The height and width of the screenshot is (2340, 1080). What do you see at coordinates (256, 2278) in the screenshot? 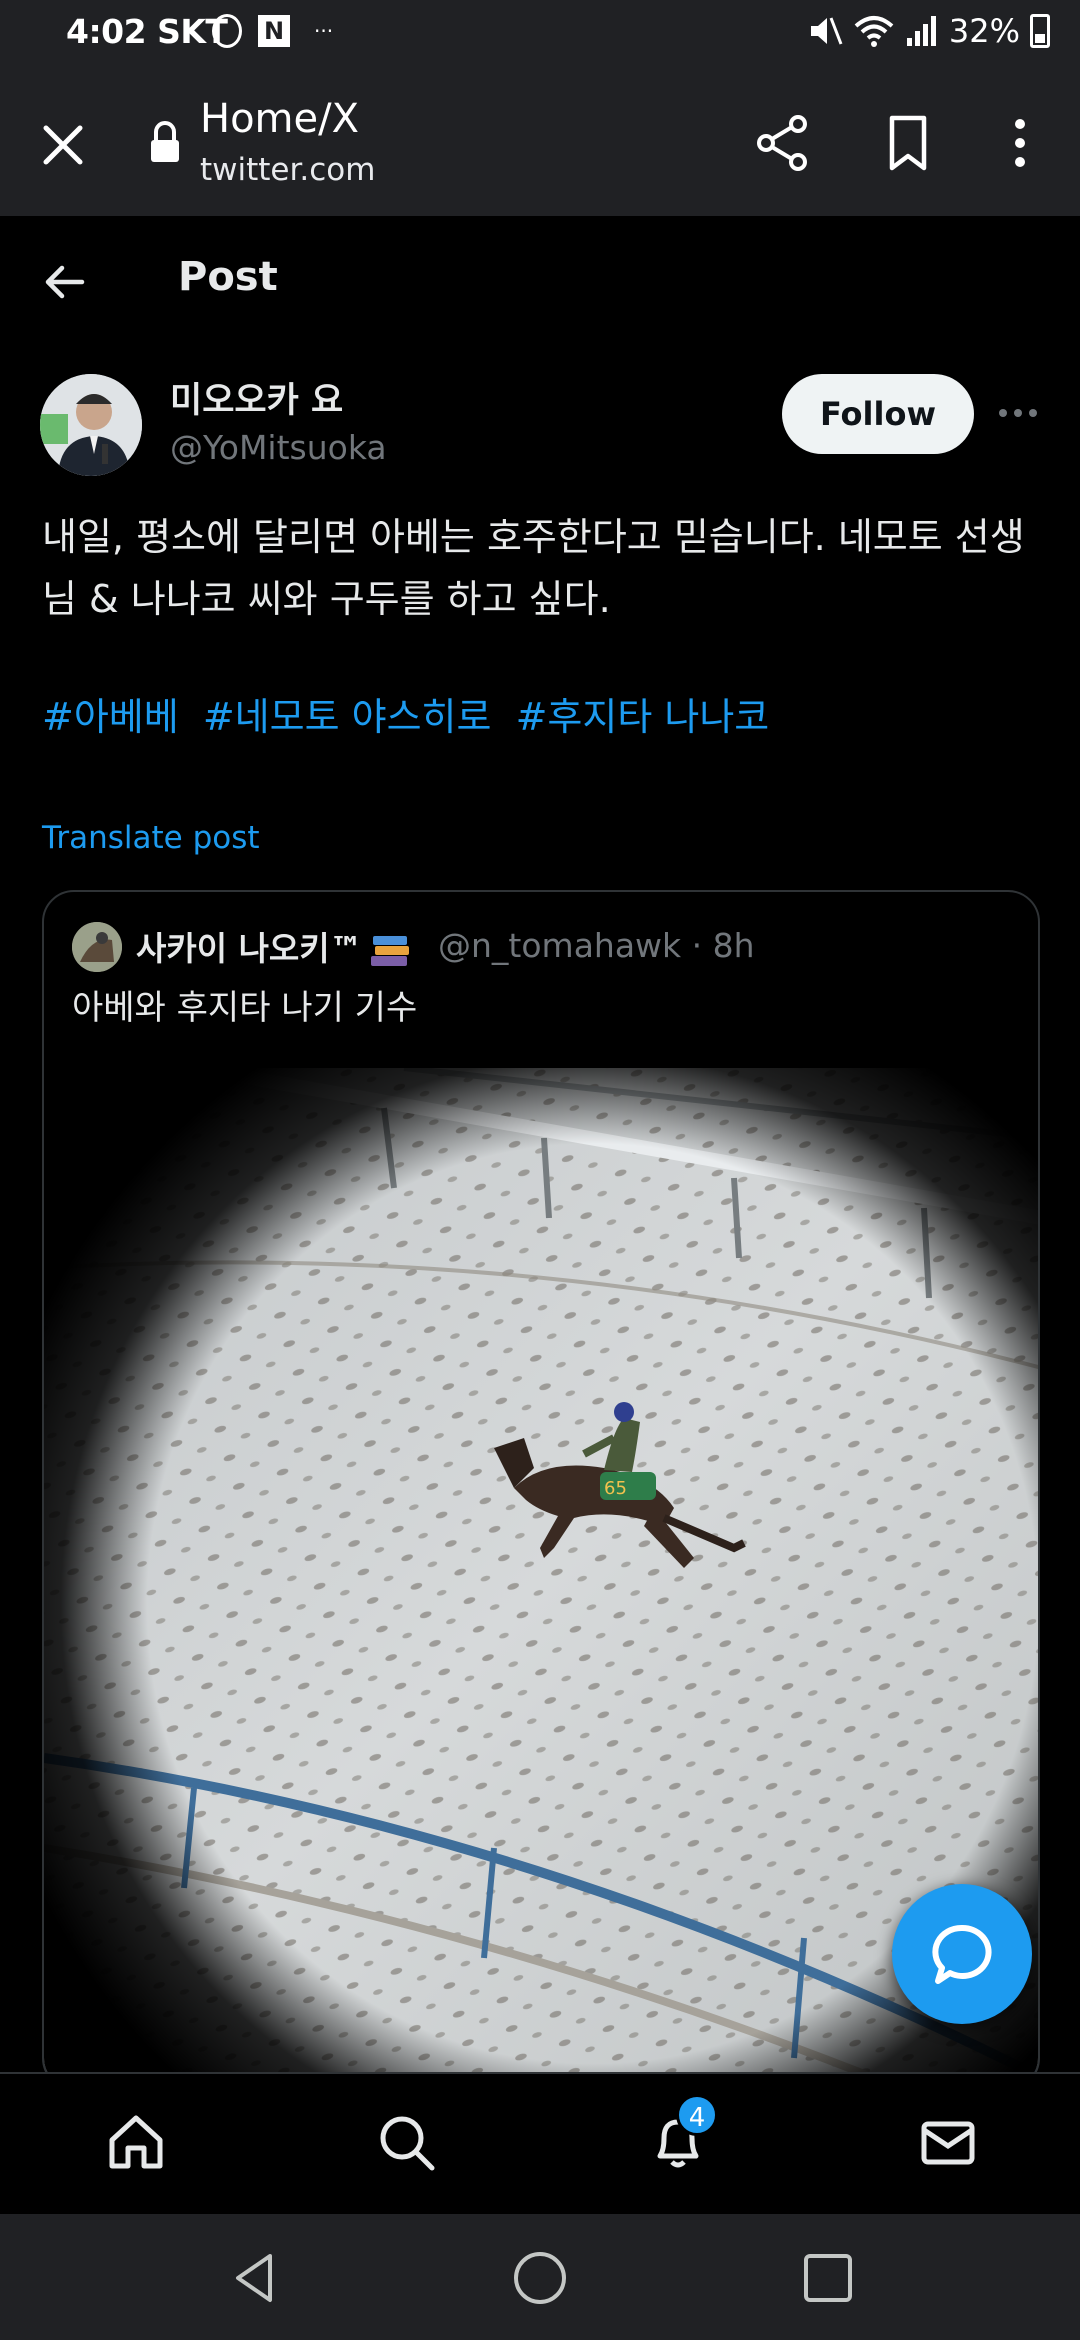
I see `back-triangle-icon` at bounding box center [256, 2278].